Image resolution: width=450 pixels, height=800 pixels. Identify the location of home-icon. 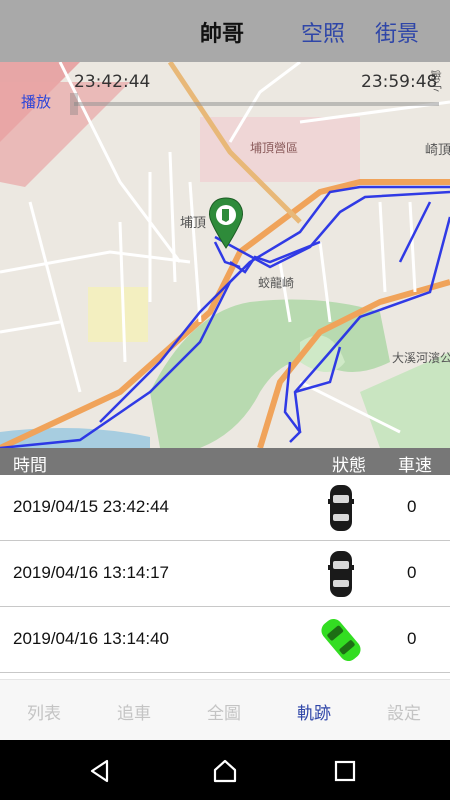
(225, 771).